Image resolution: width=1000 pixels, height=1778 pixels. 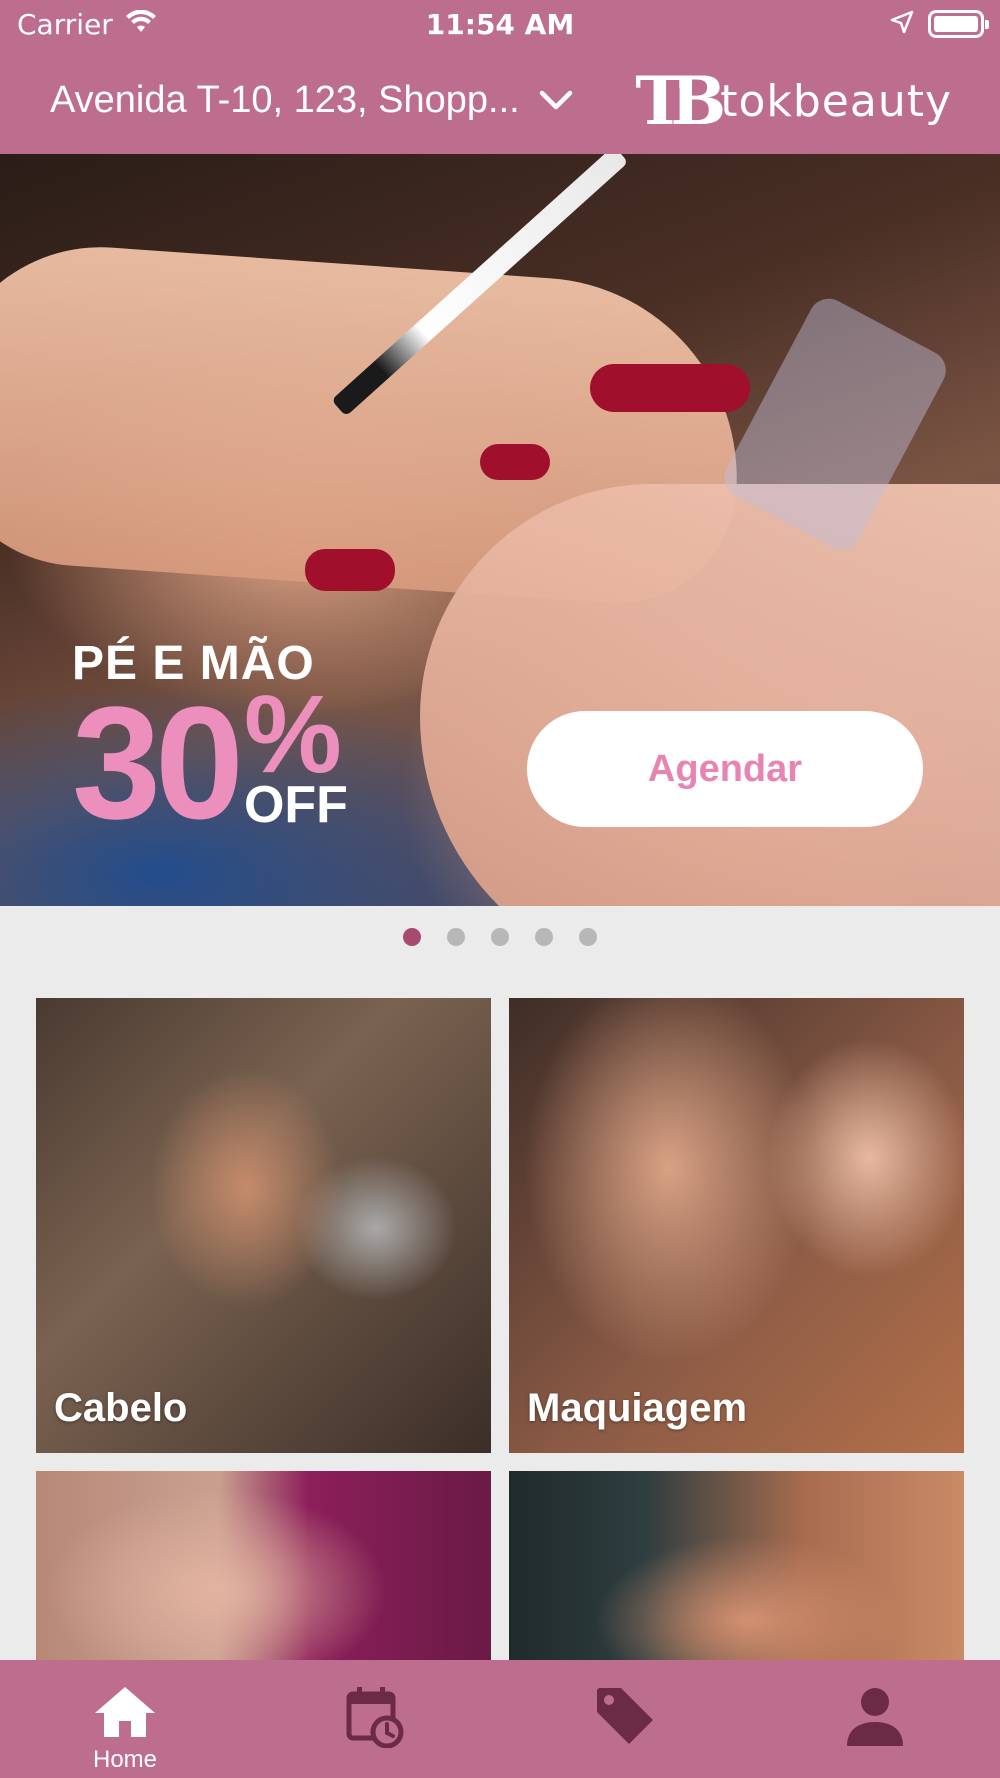 I want to click on battery-icon, so click(x=958, y=24).